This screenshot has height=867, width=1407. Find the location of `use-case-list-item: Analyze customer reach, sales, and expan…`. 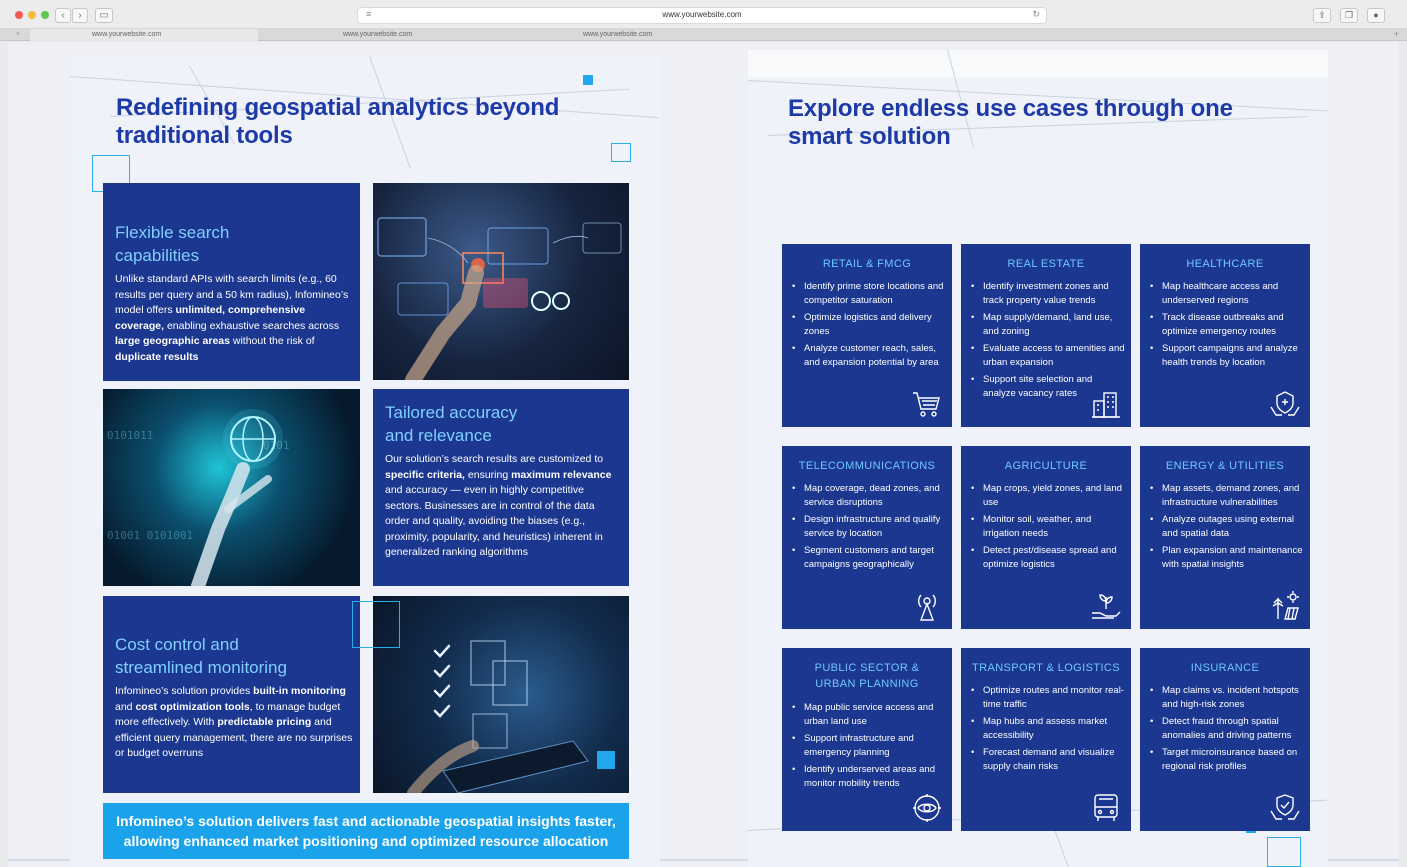

use-case-list-item: Analyze customer reach, sales, and expan… is located at coordinates (868, 355).